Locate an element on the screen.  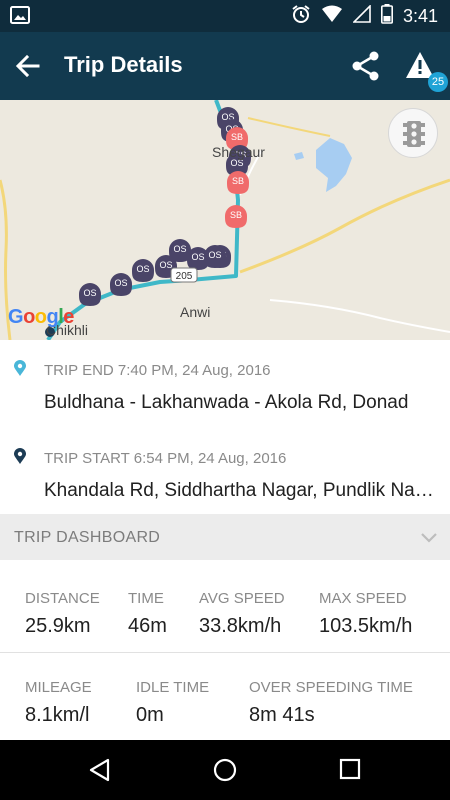
stat-time: TIME 46m is located at coordinates (147, 613).